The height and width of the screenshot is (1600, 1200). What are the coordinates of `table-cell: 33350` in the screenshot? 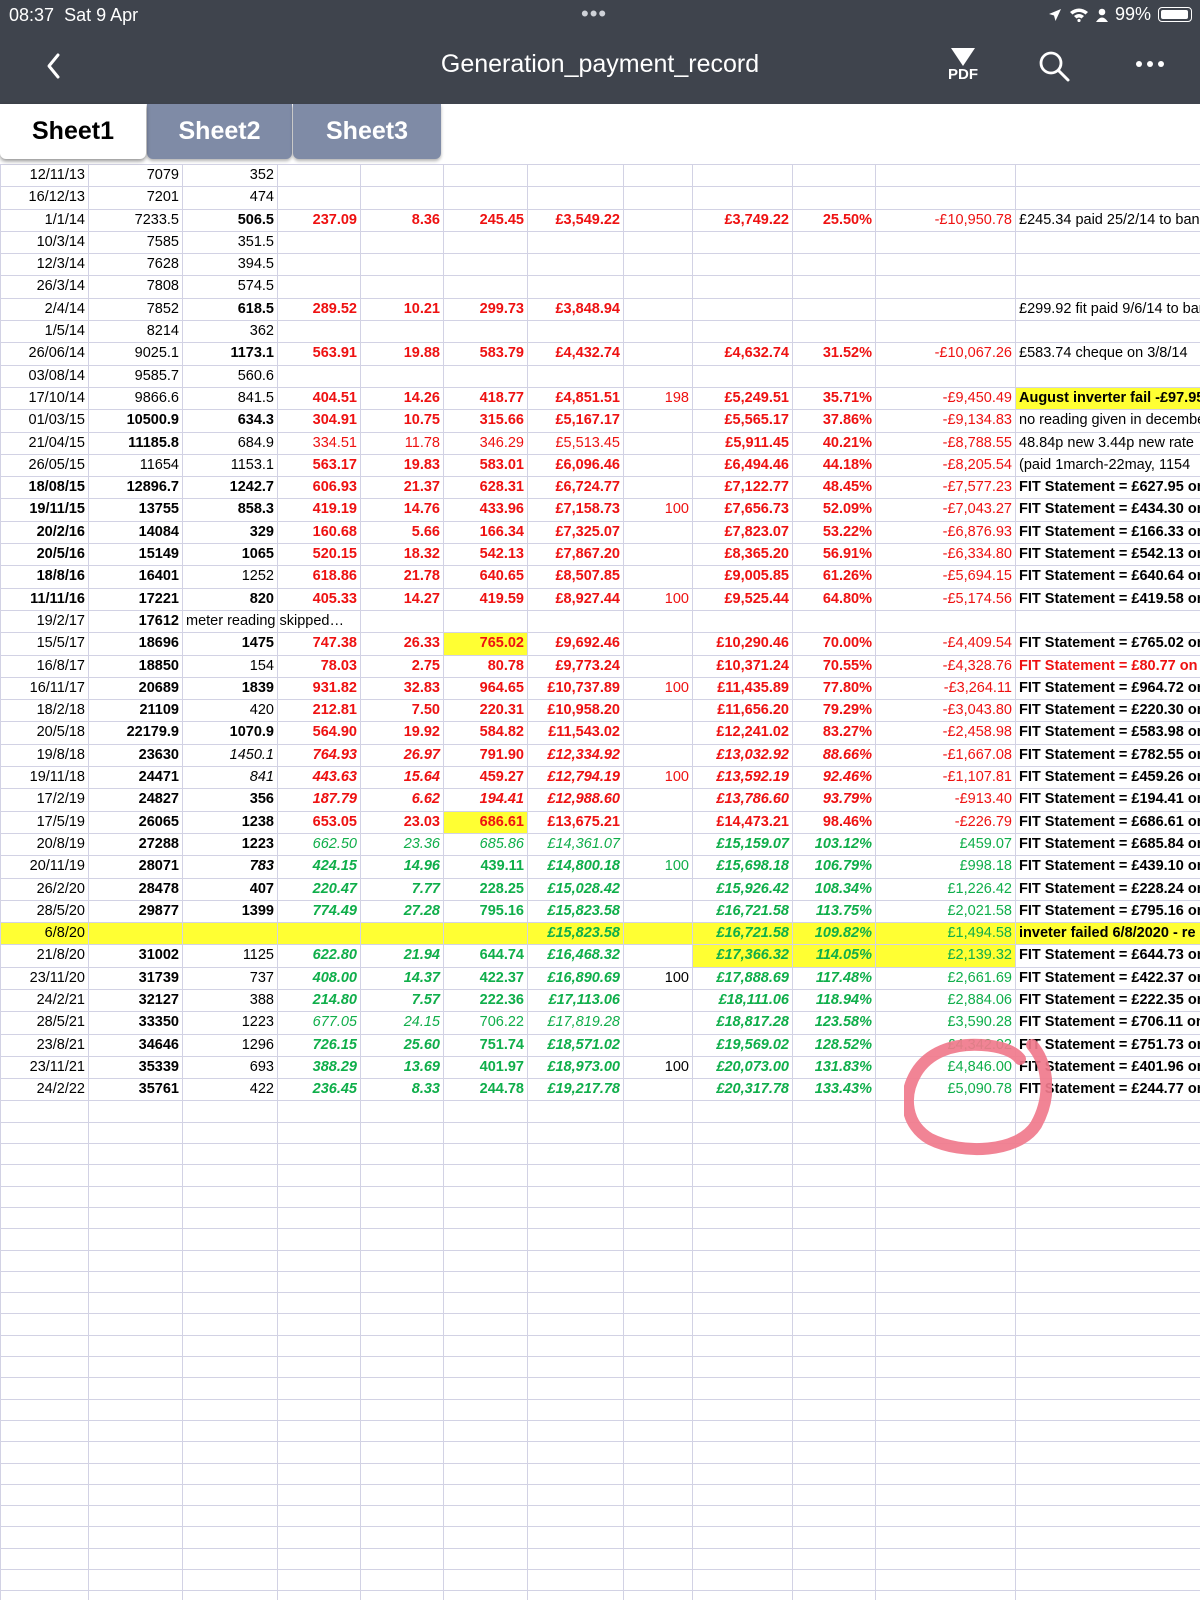 It's located at (135, 1023).